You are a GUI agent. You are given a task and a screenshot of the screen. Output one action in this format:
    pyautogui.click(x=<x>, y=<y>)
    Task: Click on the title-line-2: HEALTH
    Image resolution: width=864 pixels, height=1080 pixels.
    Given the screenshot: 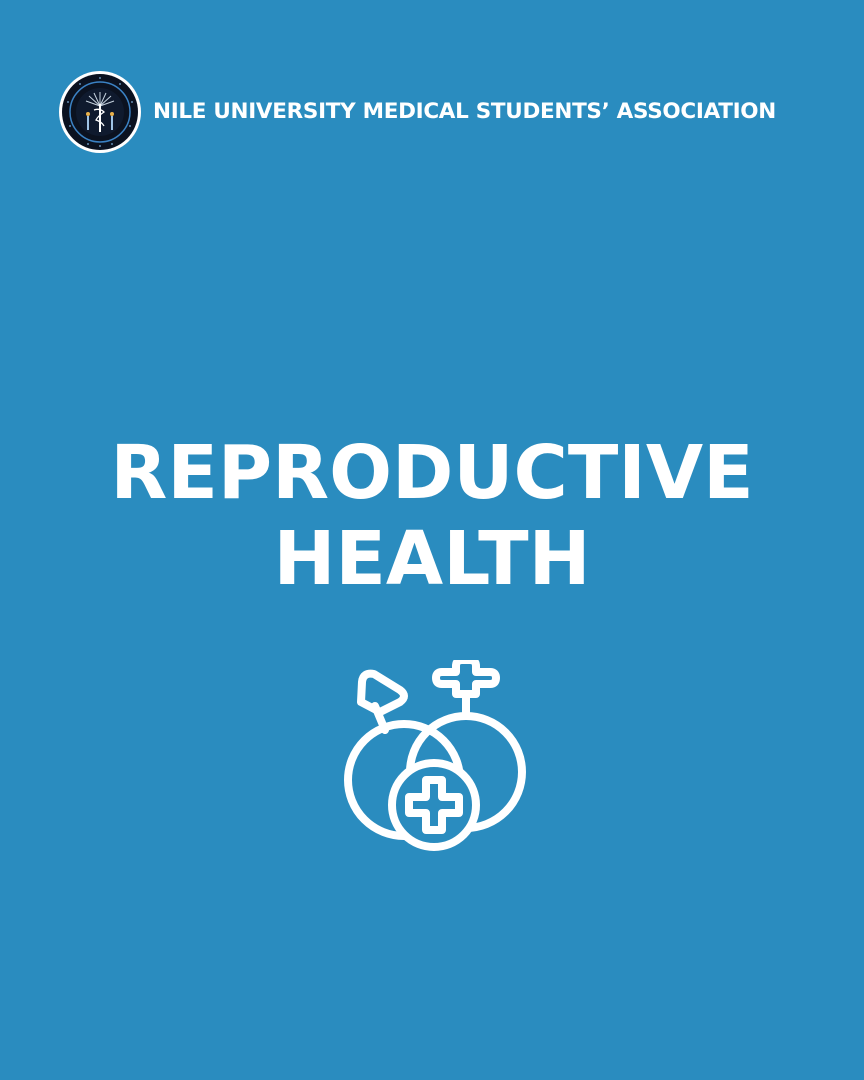 What is the action you would take?
    pyautogui.click(x=432, y=559)
    